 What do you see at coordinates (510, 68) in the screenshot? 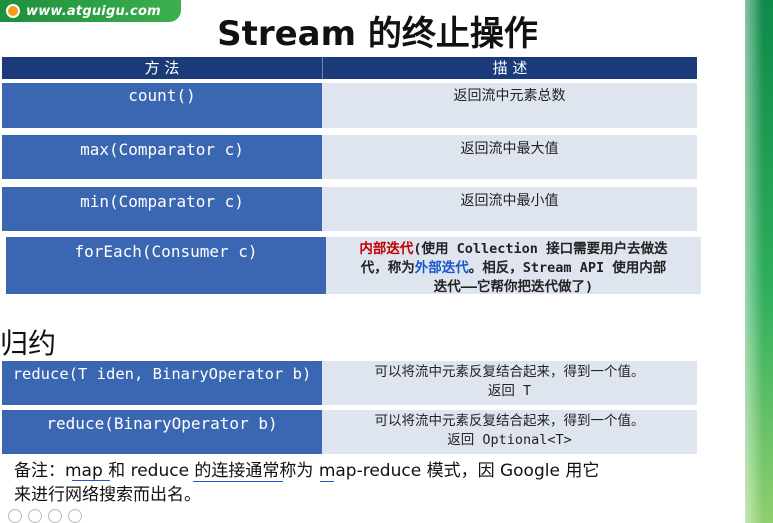
I see `header-description: 描 述` at bounding box center [510, 68].